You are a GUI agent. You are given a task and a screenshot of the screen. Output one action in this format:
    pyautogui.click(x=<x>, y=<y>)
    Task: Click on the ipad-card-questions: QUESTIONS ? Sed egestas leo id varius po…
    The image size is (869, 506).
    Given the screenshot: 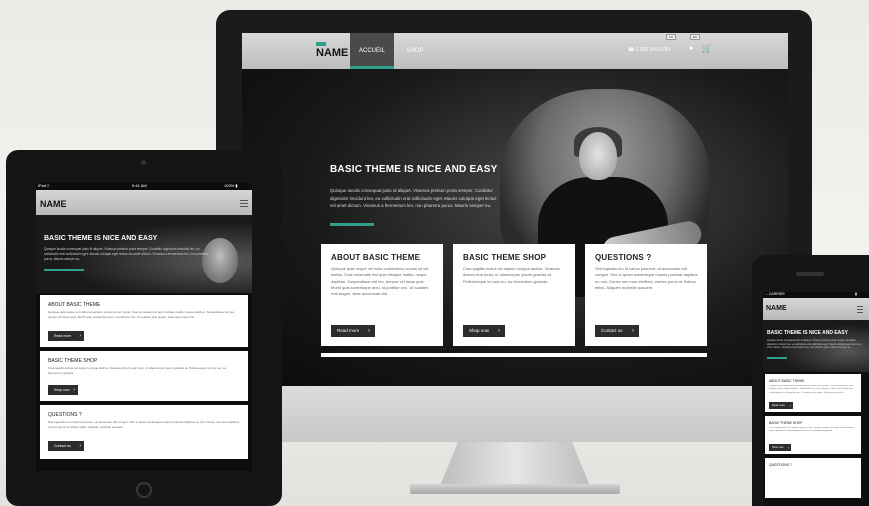 What is the action you would take?
    pyautogui.click(x=144, y=432)
    